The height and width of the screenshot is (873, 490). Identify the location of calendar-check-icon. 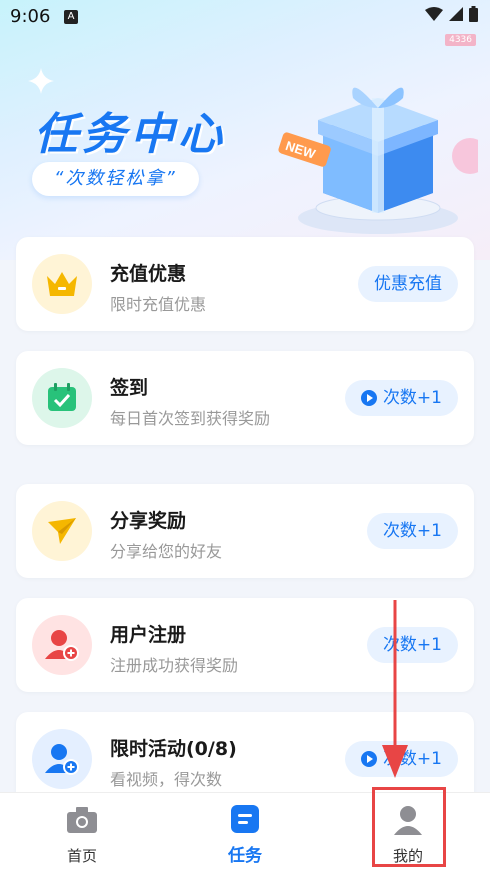
(62, 398).